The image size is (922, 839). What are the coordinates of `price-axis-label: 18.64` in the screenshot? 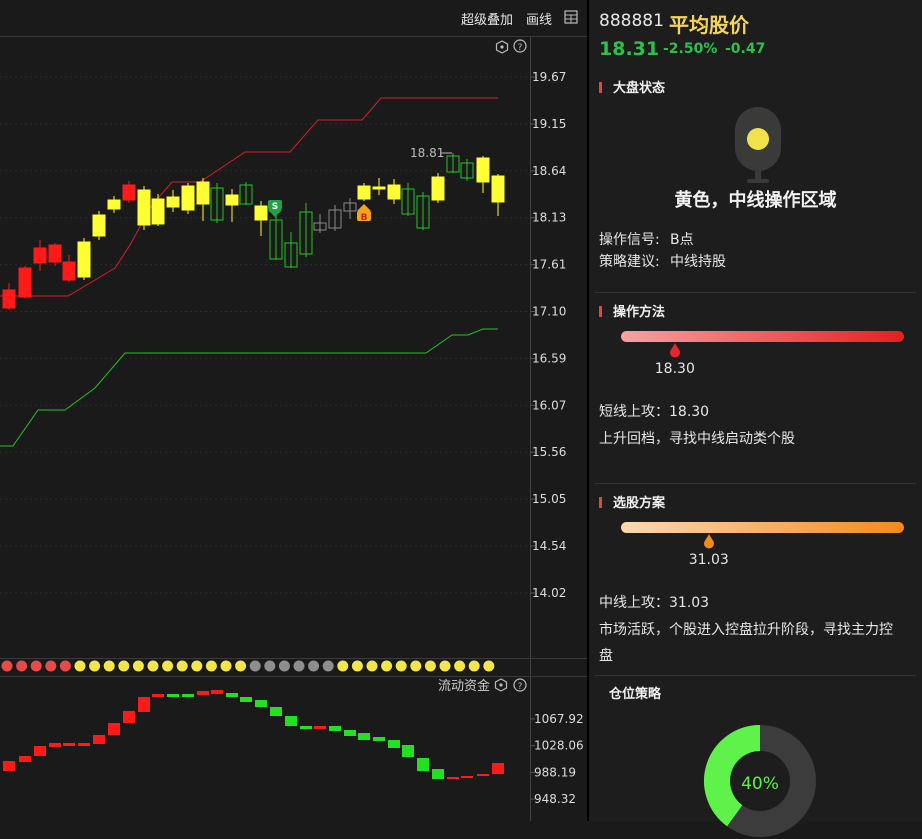 It's located at (549, 171).